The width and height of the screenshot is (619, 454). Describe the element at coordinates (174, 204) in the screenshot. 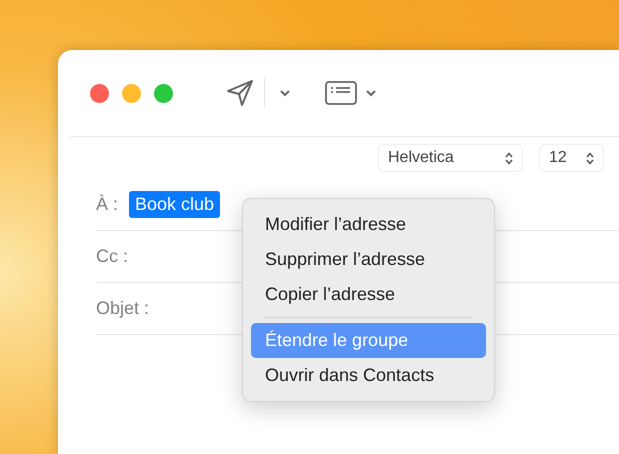

I see `recipient-token: Book club` at that location.